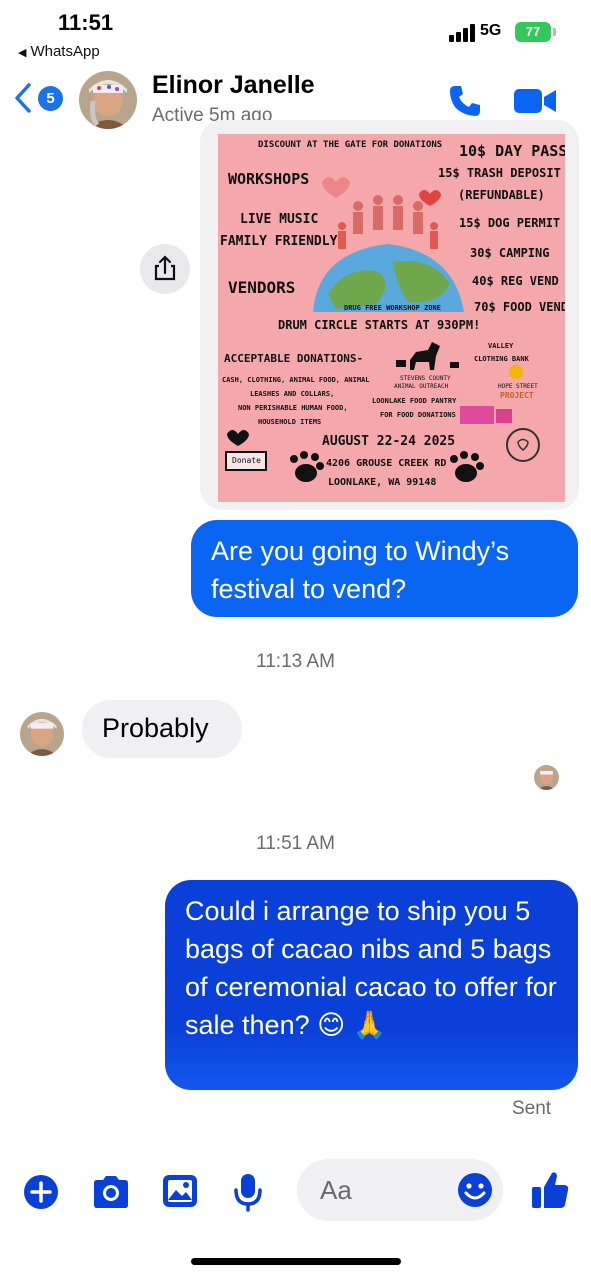 The width and height of the screenshot is (591, 1280). What do you see at coordinates (389, 441) in the screenshot?
I see `flyer-dates: AUGUST 22-24 2025` at bounding box center [389, 441].